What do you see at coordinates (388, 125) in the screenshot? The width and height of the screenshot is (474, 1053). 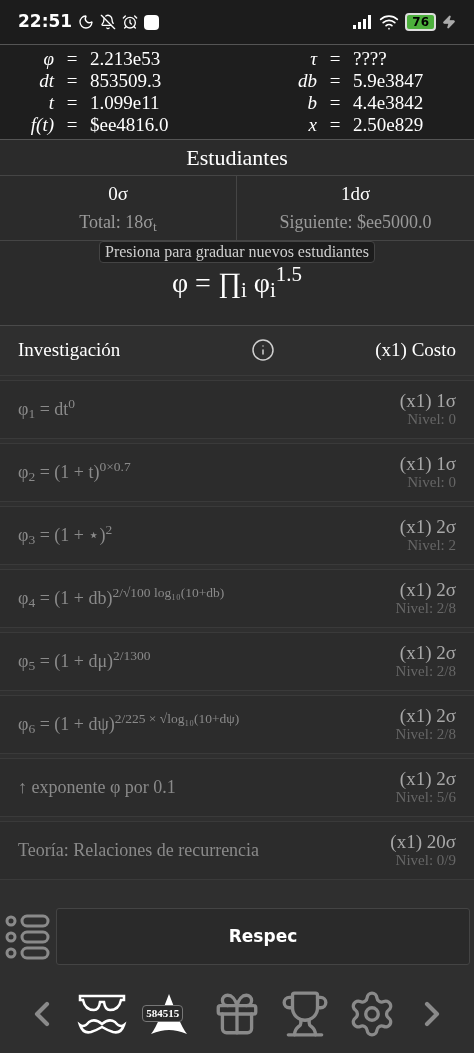 I see `variable-value: 2.50e829` at bounding box center [388, 125].